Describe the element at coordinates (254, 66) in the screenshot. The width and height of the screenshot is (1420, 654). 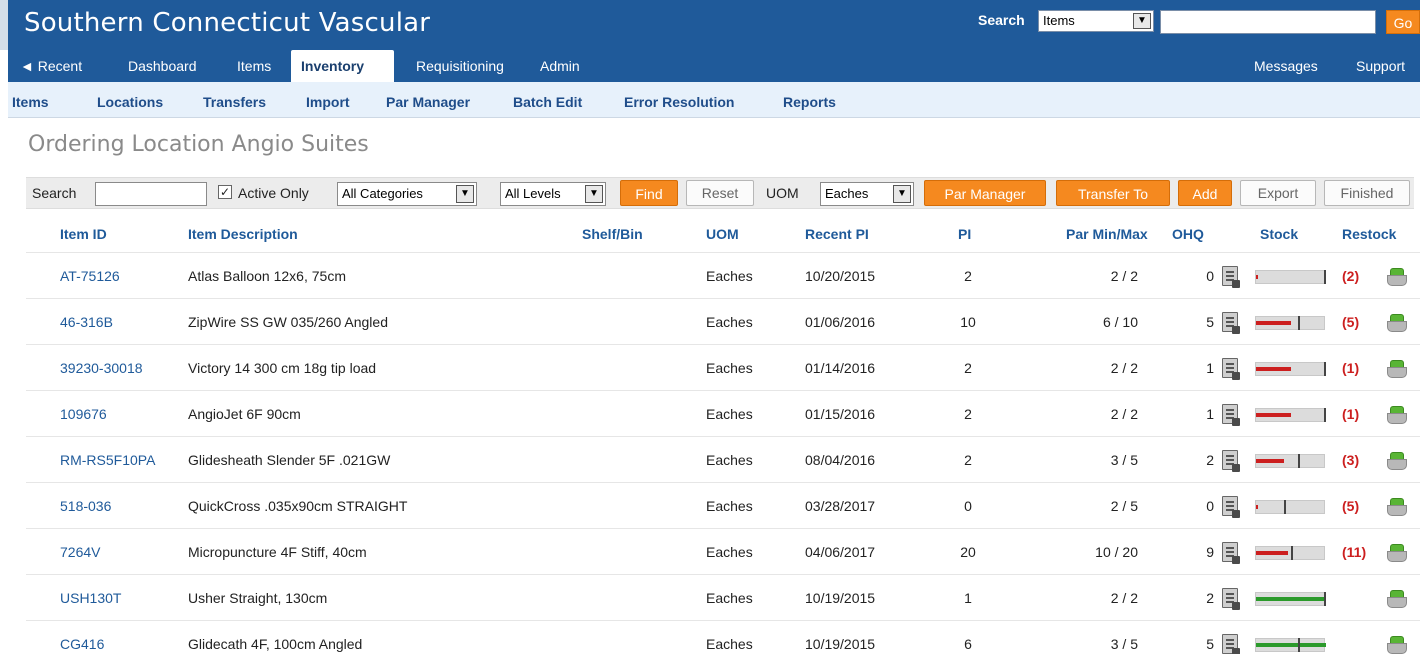
I see `nav-items: Items` at that location.